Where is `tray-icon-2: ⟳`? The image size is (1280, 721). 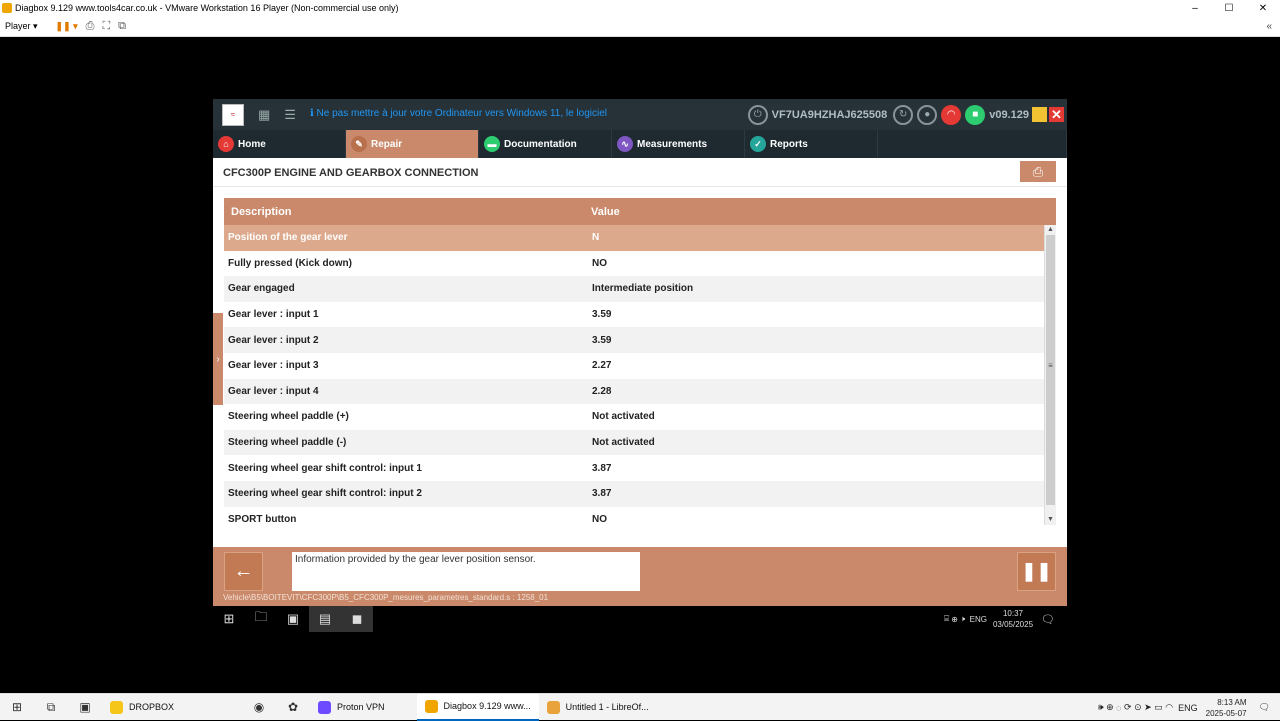 tray-icon-2: ⟳ is located at coordinates (1128, 707).